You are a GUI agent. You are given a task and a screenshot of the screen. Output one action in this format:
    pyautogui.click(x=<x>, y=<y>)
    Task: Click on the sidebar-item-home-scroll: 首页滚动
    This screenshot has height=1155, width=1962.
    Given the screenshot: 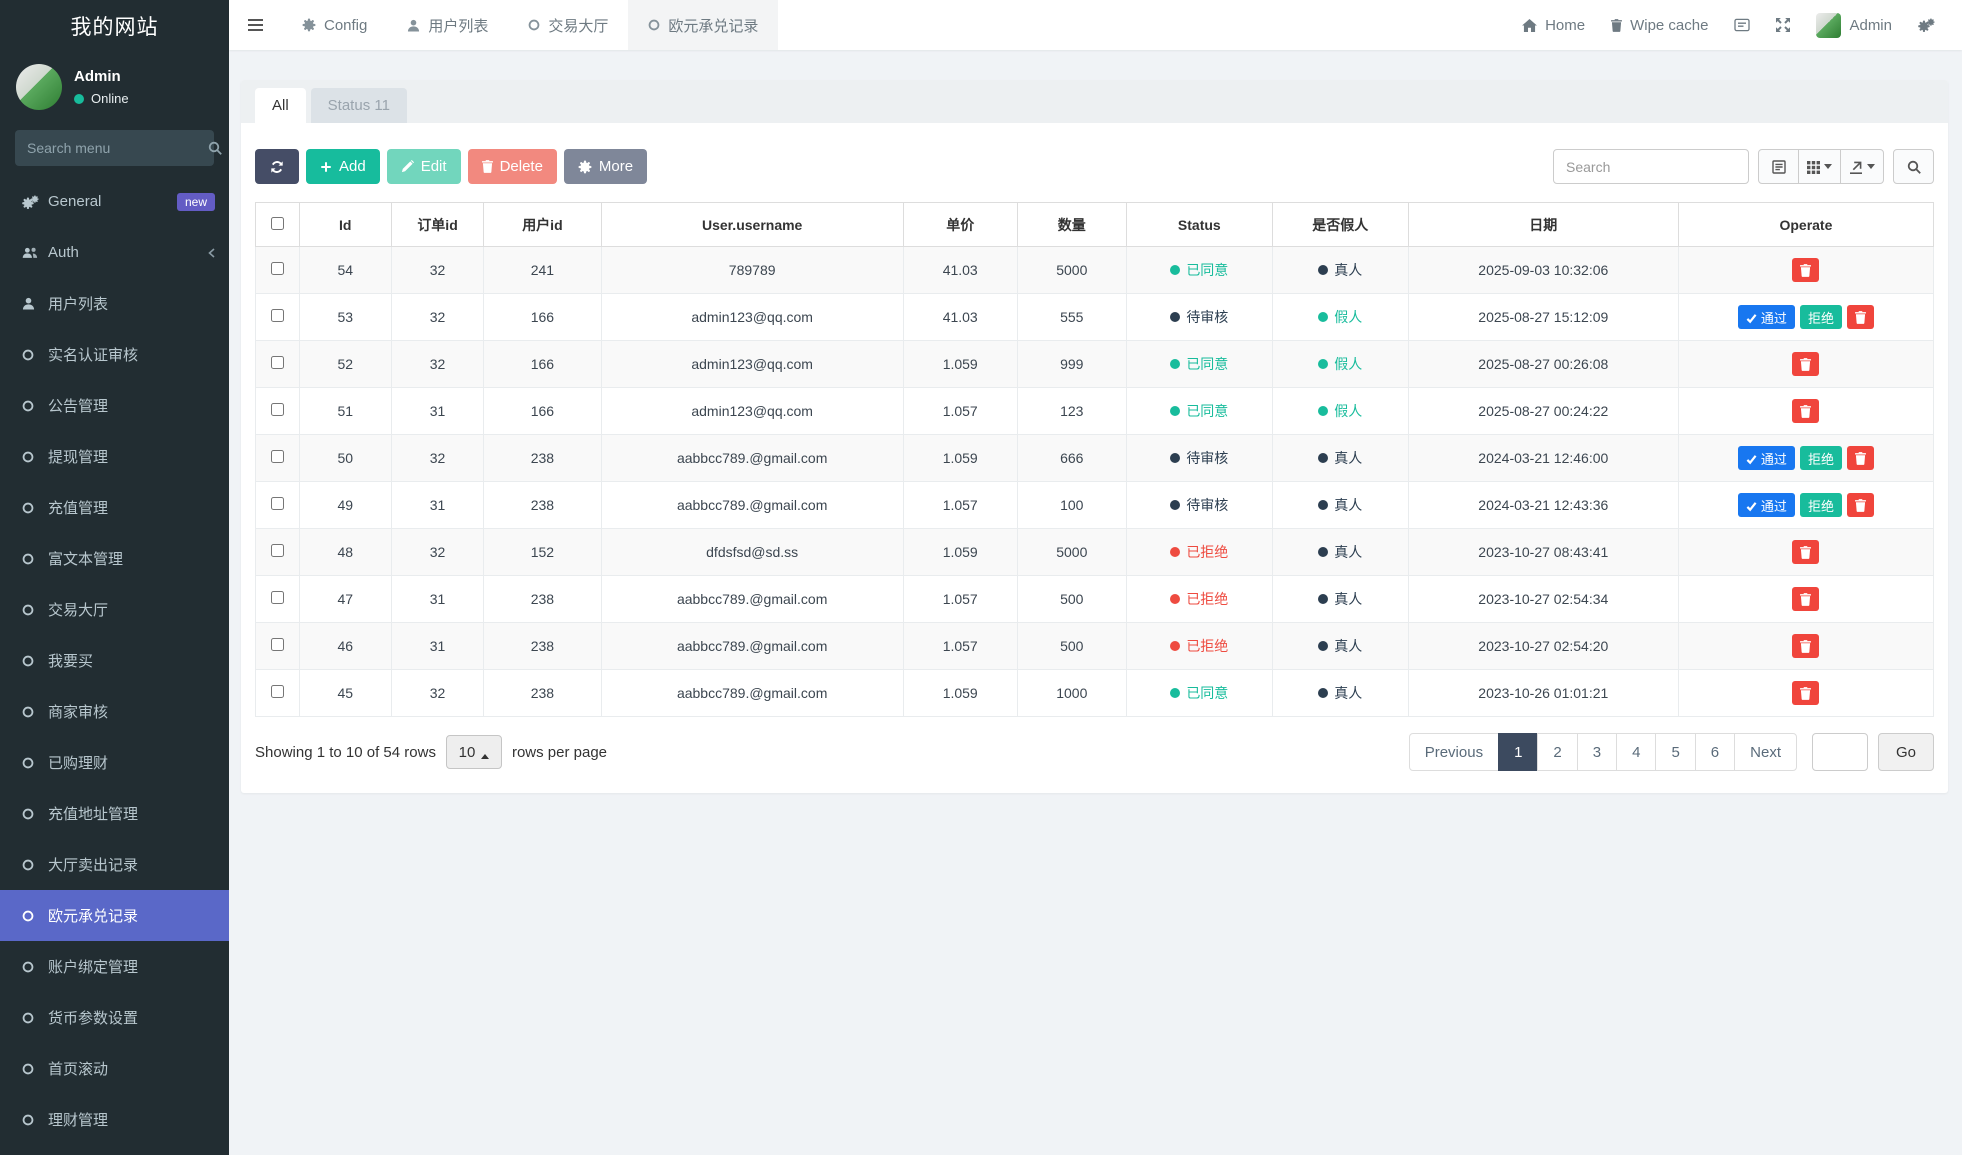 What is the action you would take?
    pyautogui.click(x=114, y=1068)
    